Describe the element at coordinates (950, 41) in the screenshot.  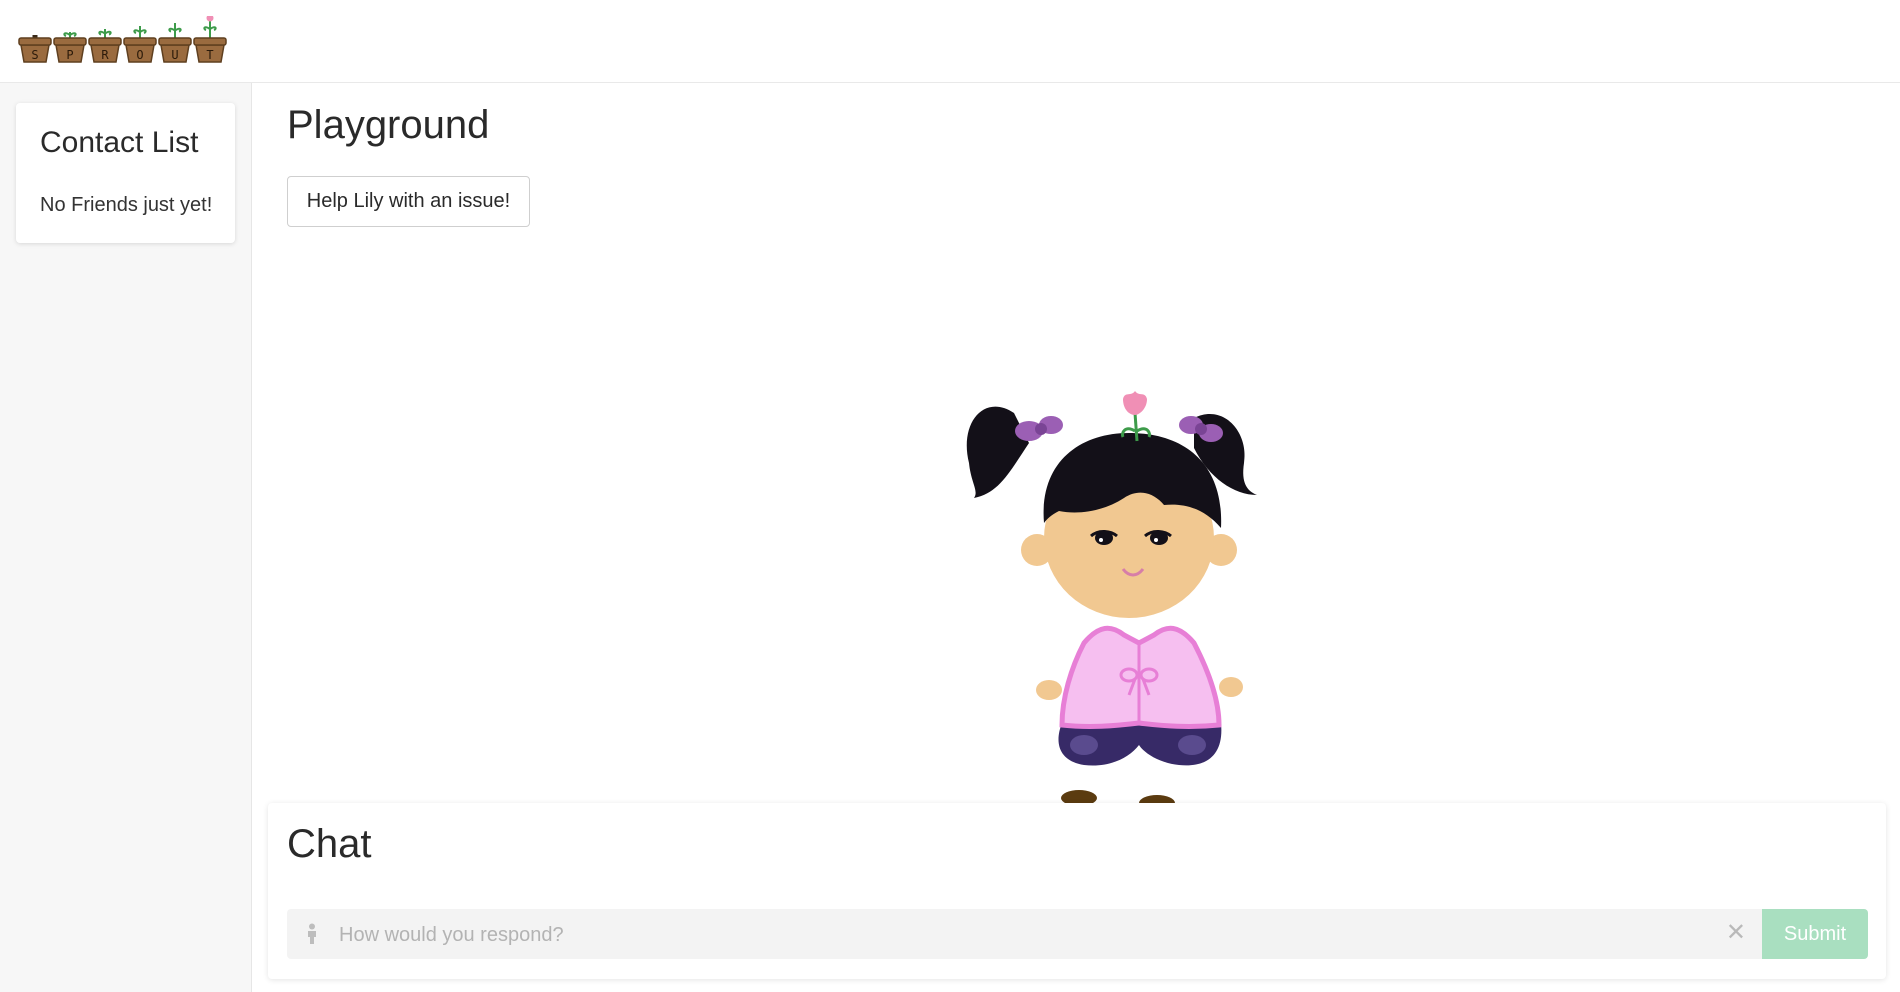
I see `top-navbar: SPROUT` at that location.